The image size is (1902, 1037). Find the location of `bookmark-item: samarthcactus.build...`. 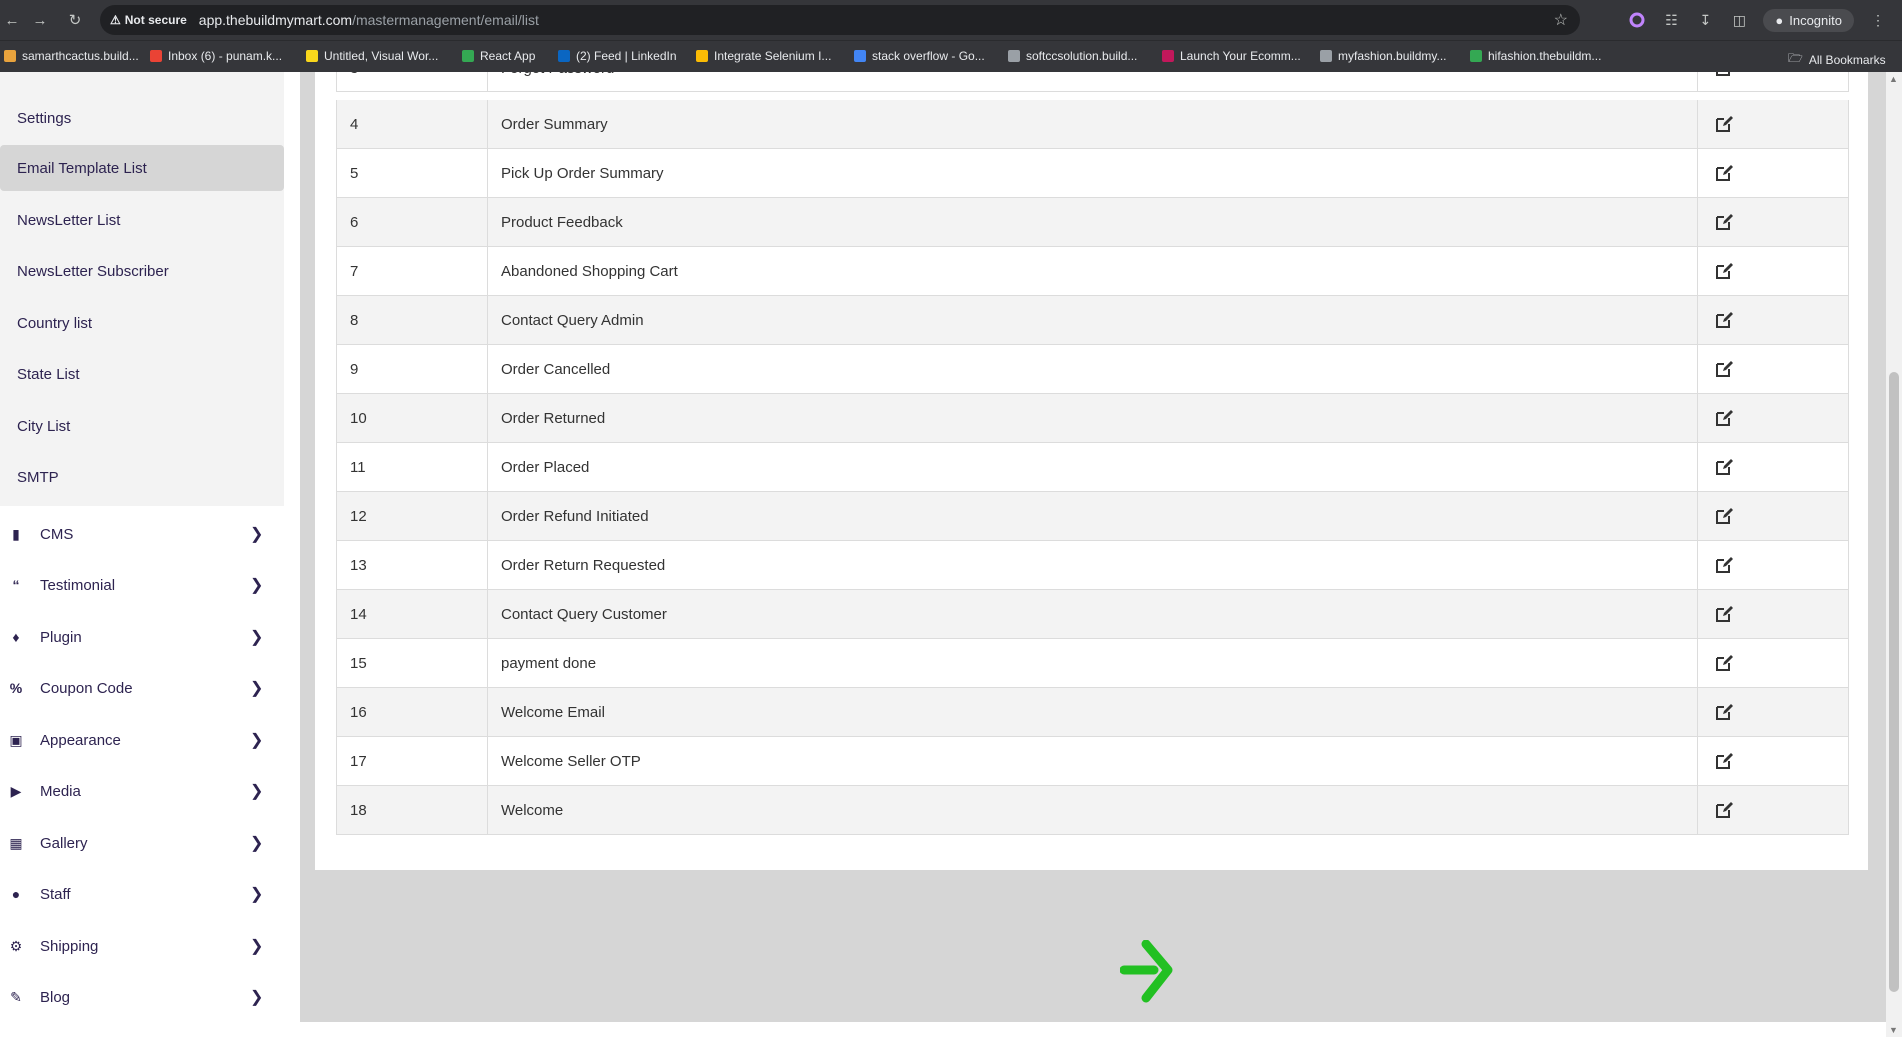

bookmark-item: samarthcactus.build... is located at coordinates (71, 56).